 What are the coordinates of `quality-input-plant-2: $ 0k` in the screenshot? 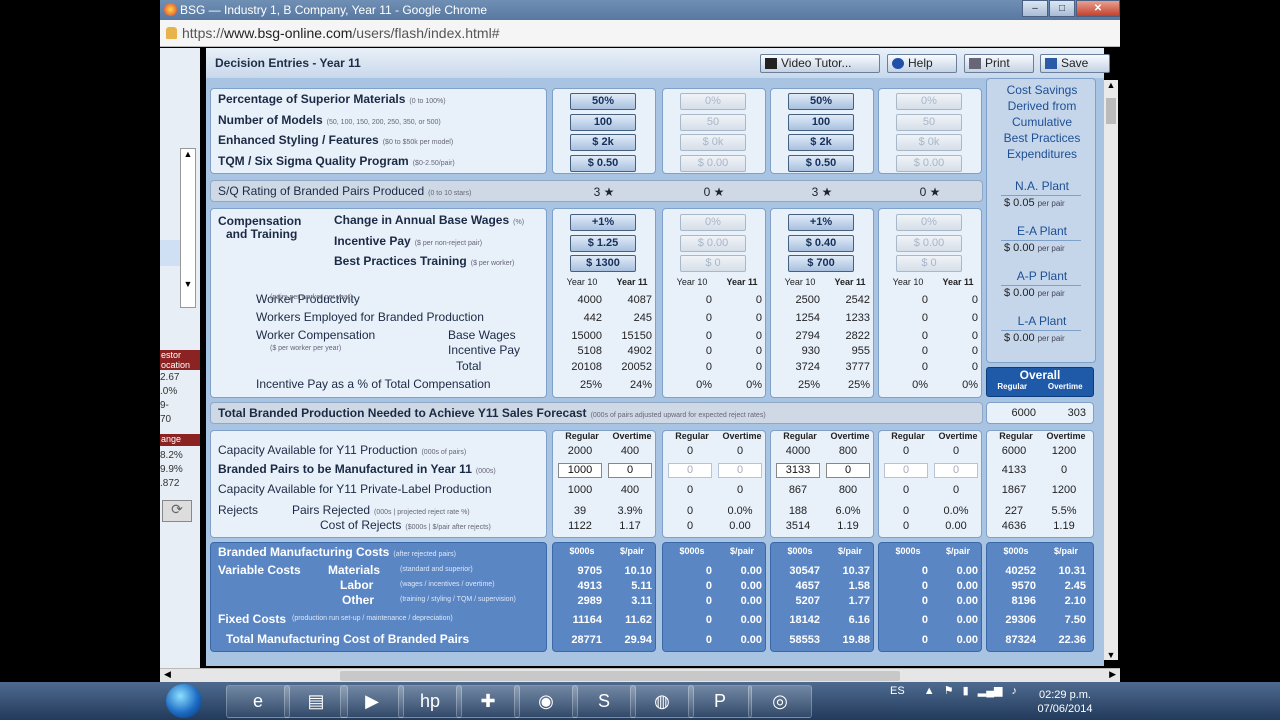 It's located at (713, 142).